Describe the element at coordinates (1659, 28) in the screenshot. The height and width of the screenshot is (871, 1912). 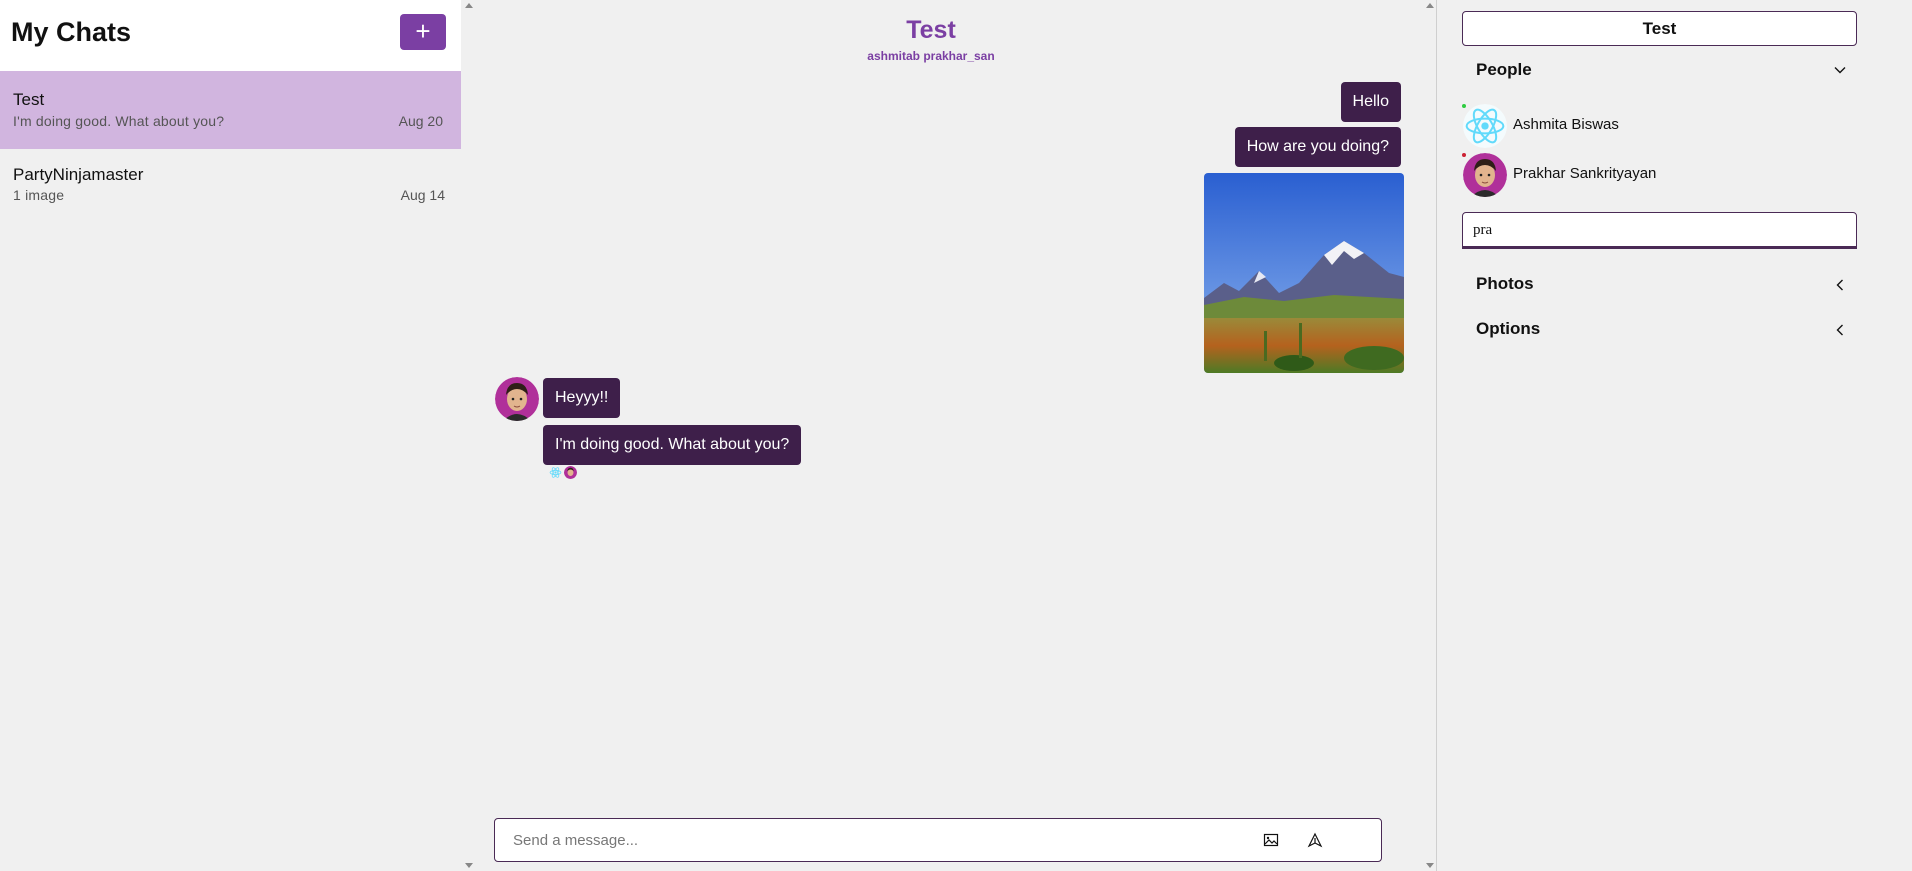
I see `room-name-field: Test` at that location.